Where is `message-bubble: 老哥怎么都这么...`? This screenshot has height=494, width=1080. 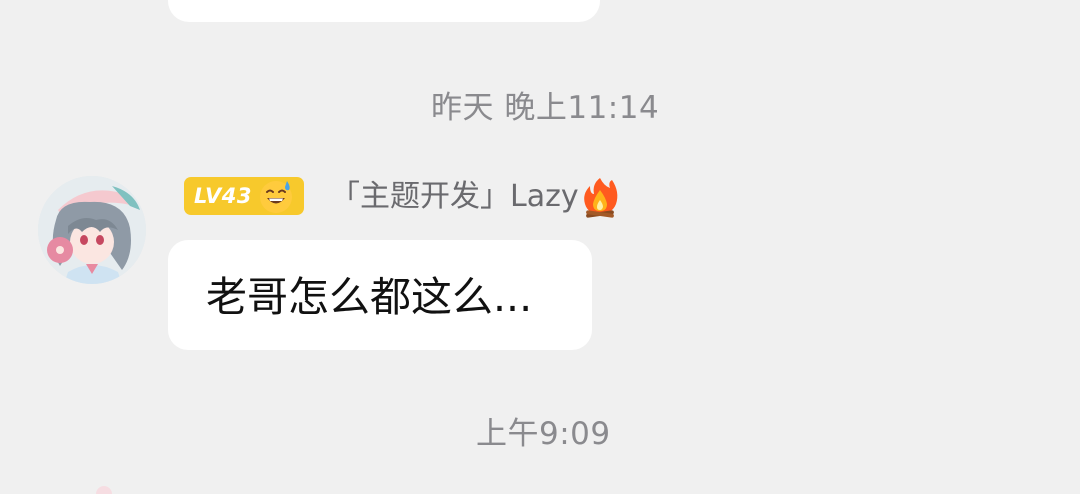
message-bubble: 老哥怎么都这么... is located at coordinates (380, 295).